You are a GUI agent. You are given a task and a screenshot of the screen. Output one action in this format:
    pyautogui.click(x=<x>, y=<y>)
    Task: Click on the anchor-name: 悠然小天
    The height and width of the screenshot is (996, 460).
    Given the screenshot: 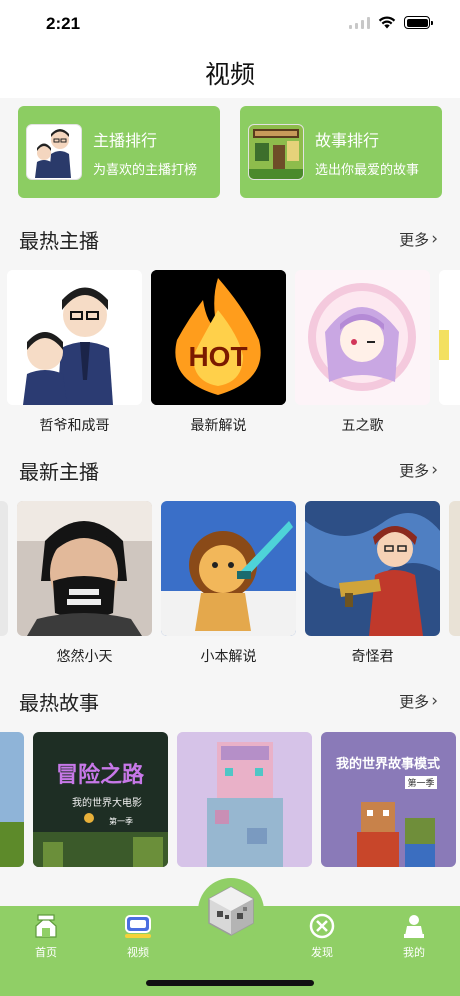 What is the action you would take?
    pyautogui.click(x=84, y=657)
    